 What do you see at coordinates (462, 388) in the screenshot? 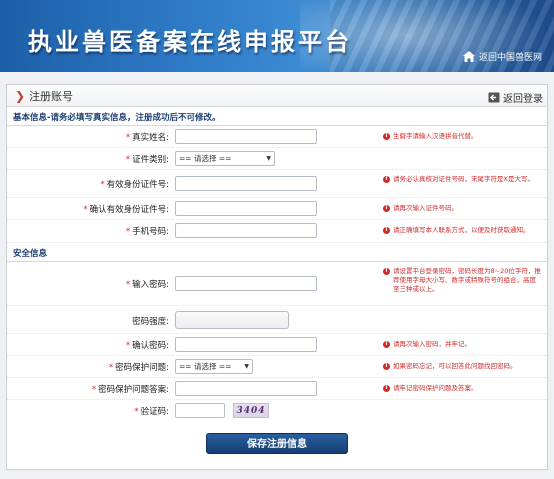
I see `answer-hint: i 请牢记密码保护问题及答案。` at bounding box center [462, 388].